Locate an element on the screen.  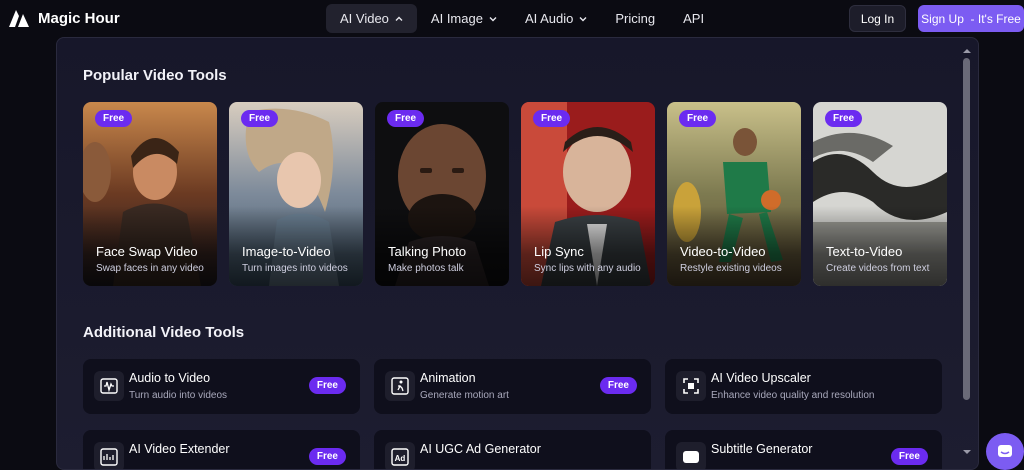
chat-launcher-button is located at coordinates (1005, 451).